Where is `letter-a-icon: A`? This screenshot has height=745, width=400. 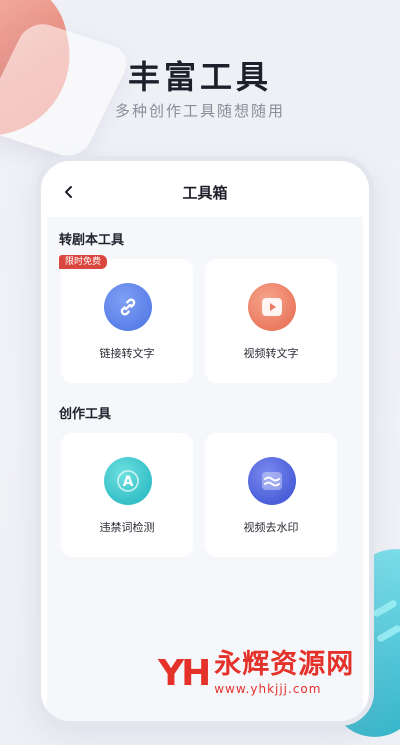 letter-a-icon: A is located at coordinates (128, 481).